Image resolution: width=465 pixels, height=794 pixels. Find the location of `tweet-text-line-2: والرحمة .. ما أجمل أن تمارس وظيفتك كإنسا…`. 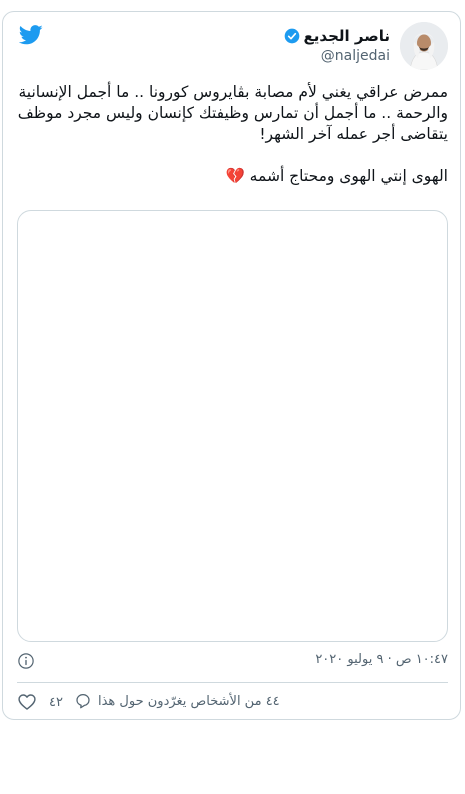

tweet-text-line-2: والرحمة .. ما أجمل أن تمارس وظيفتك كإنسا… is located at coordinates (232, 113).